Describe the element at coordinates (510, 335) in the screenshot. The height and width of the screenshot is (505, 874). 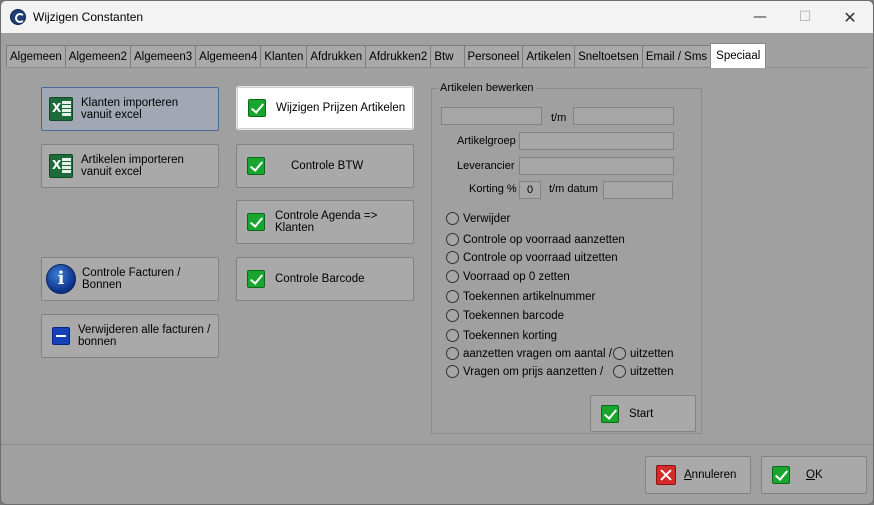
I see `option-label: Toekennen korting` at that location.